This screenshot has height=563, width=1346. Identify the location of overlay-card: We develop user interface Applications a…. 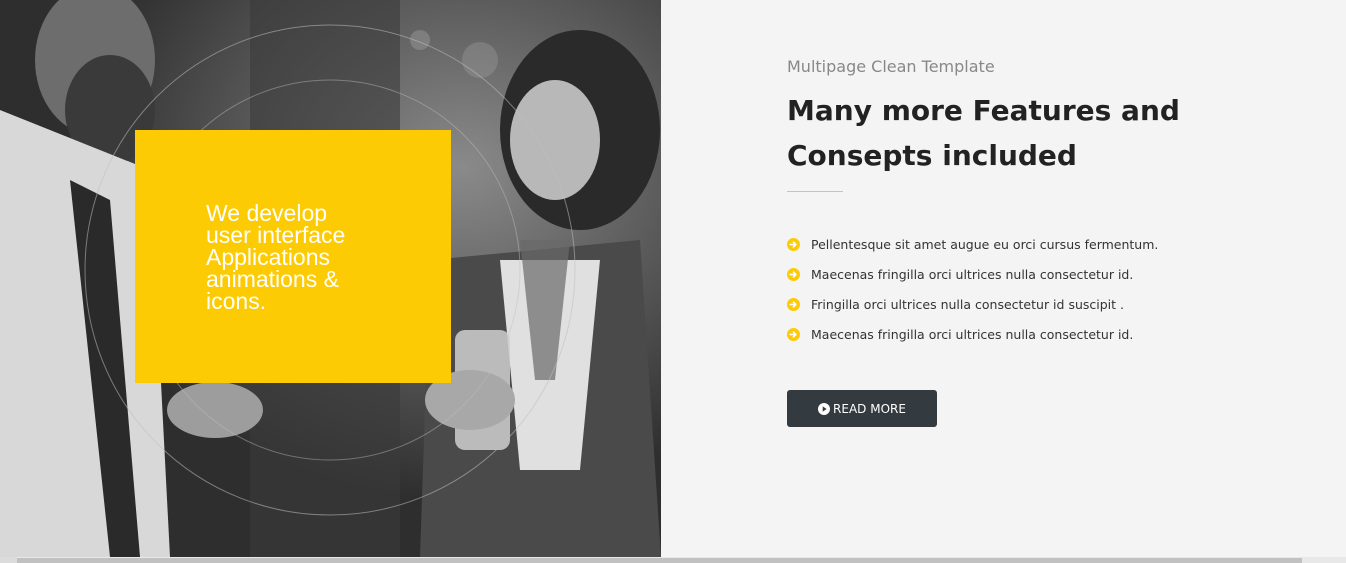
(293, 256).